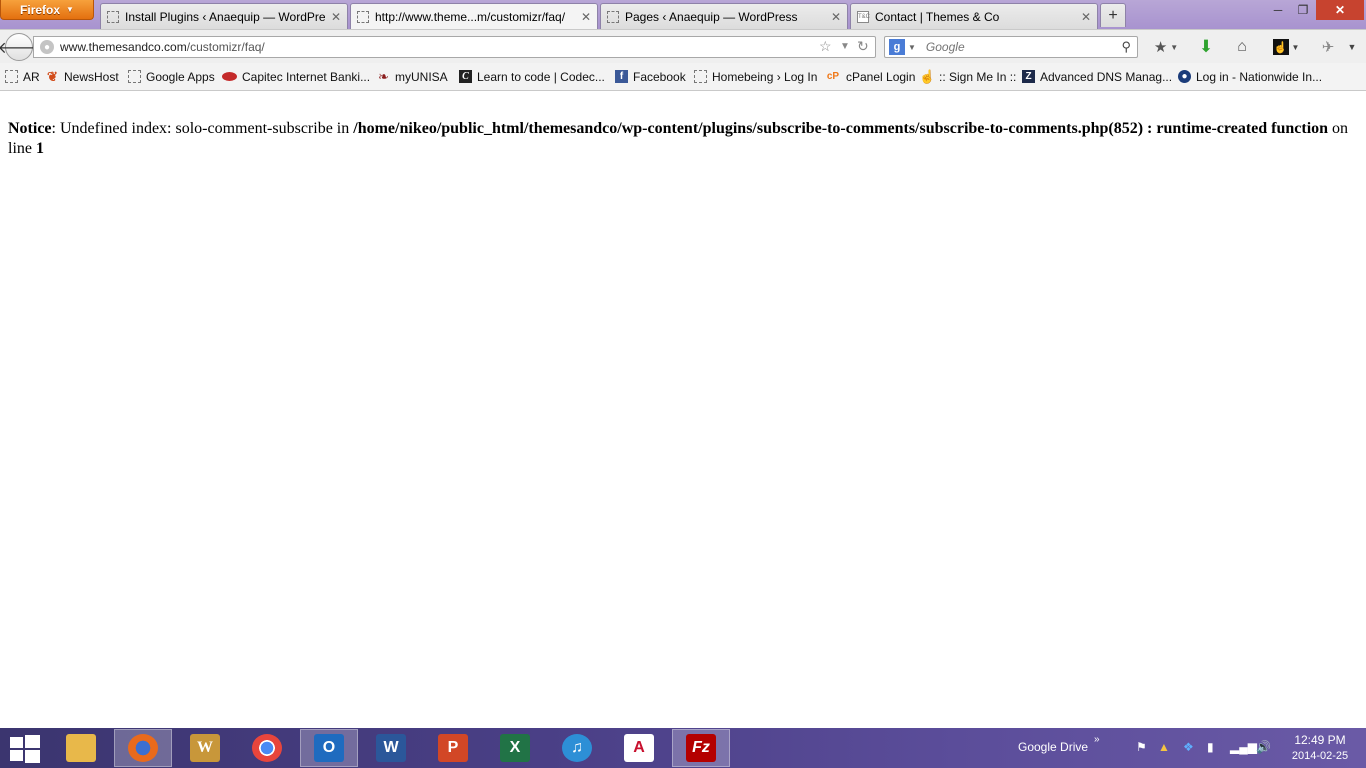 Image resolution: width=1366 pixels, height=768 pixels. I want to click on outlook-icon: O, so click(329, 748).